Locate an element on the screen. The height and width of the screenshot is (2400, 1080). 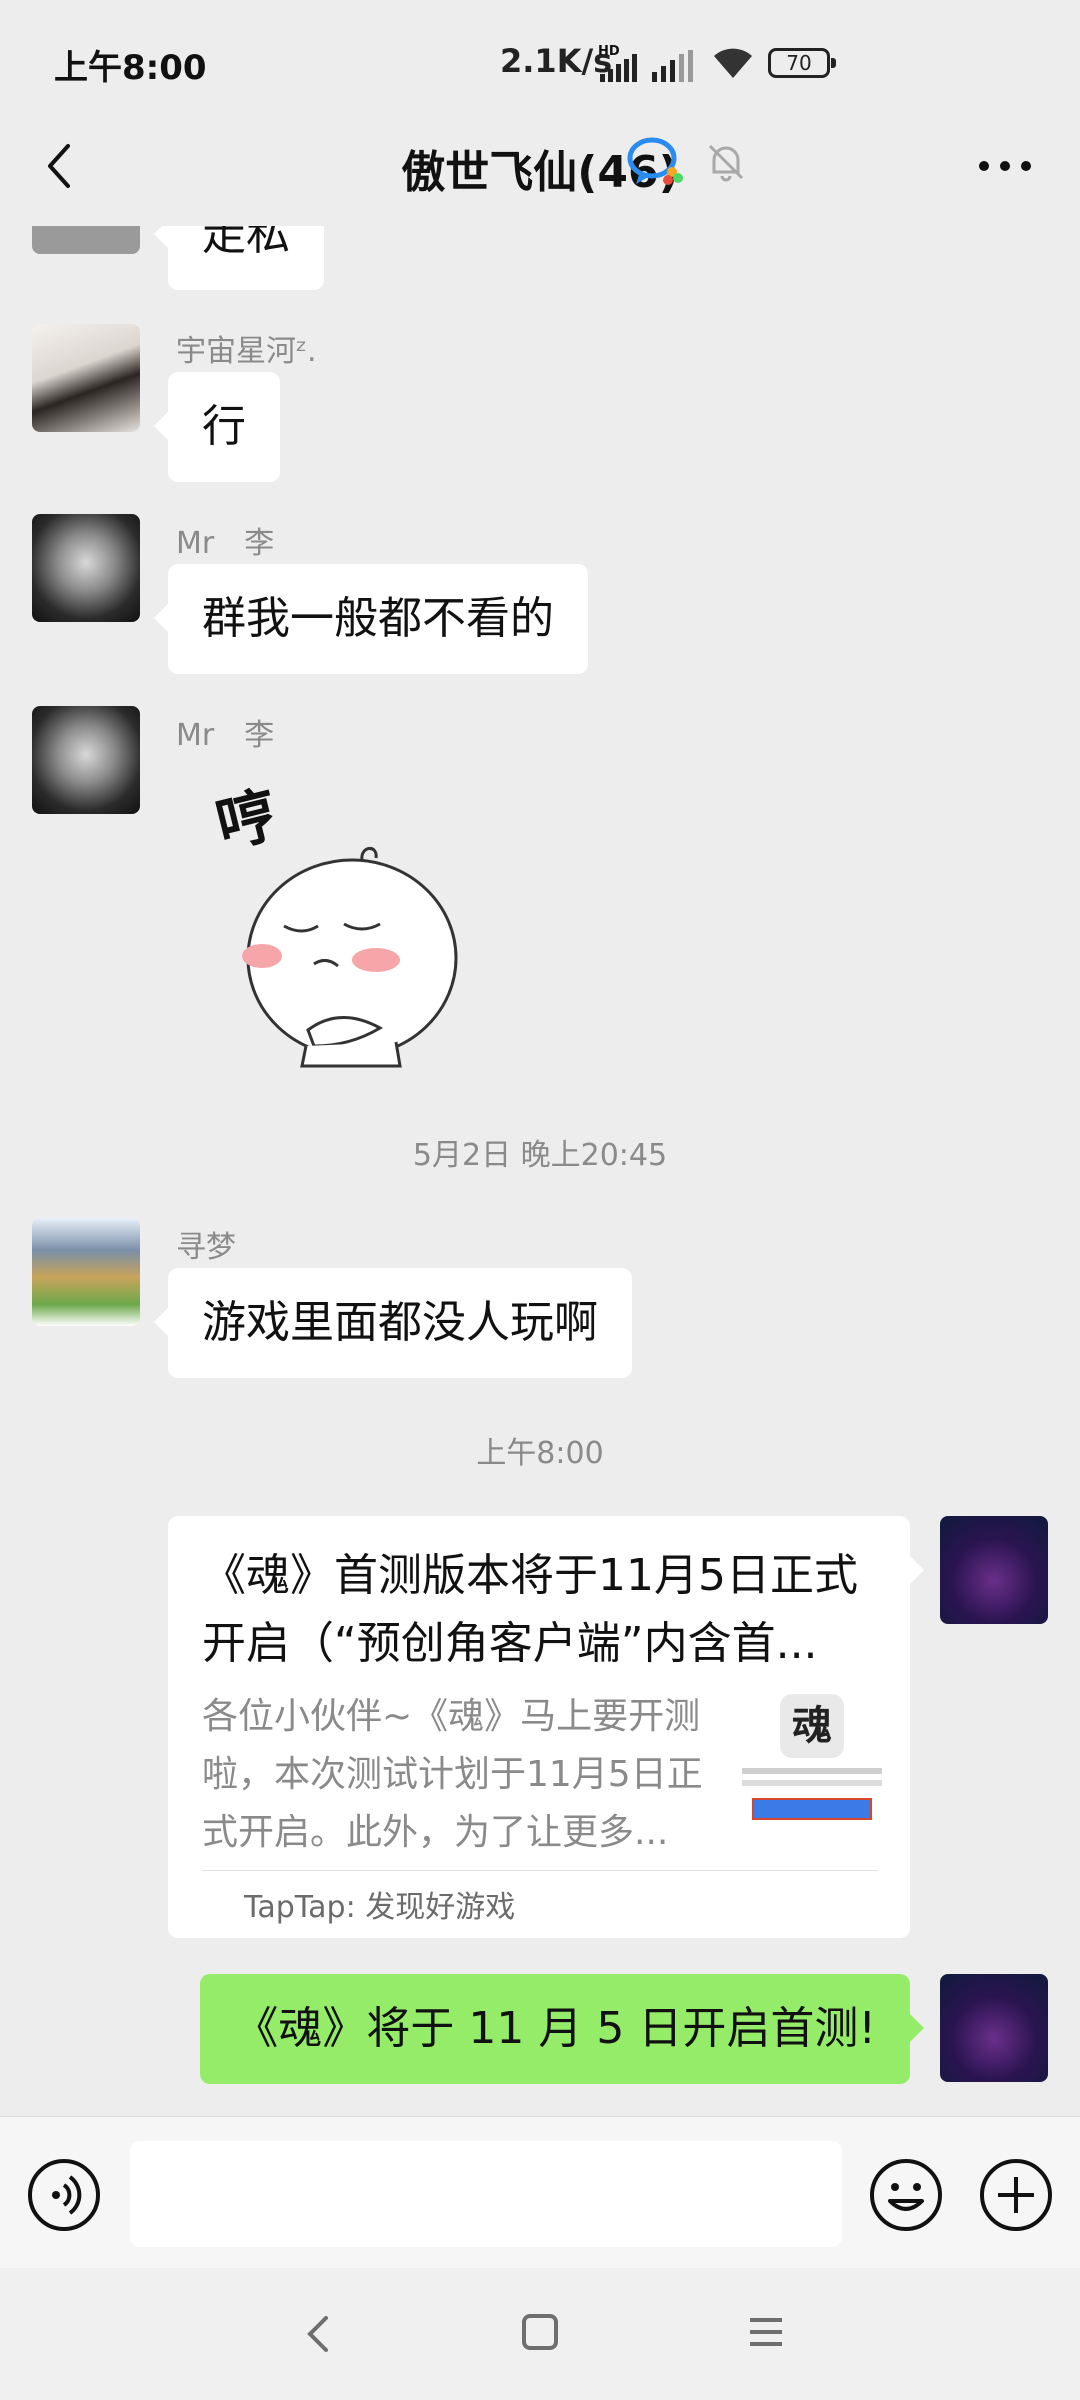
status-time: 上午8:00 is located at coordinates (130, 68).